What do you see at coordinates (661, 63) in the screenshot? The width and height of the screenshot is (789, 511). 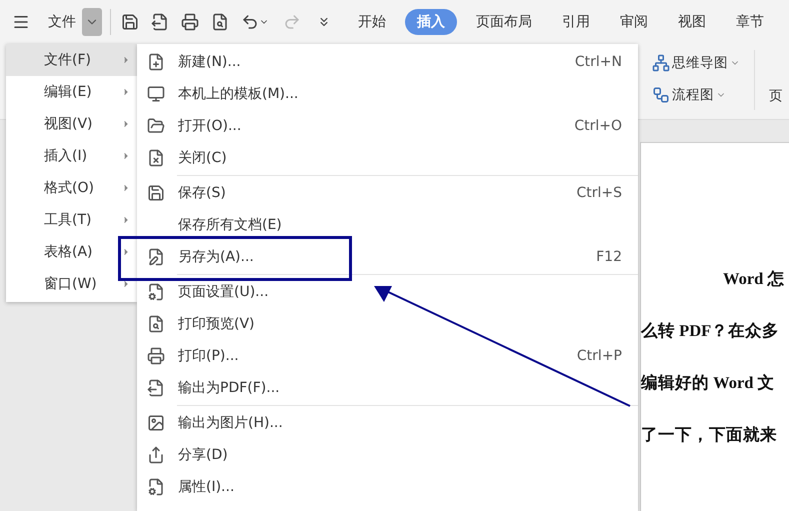 I see `mind-map-icon` at bounding box center [661, 63].